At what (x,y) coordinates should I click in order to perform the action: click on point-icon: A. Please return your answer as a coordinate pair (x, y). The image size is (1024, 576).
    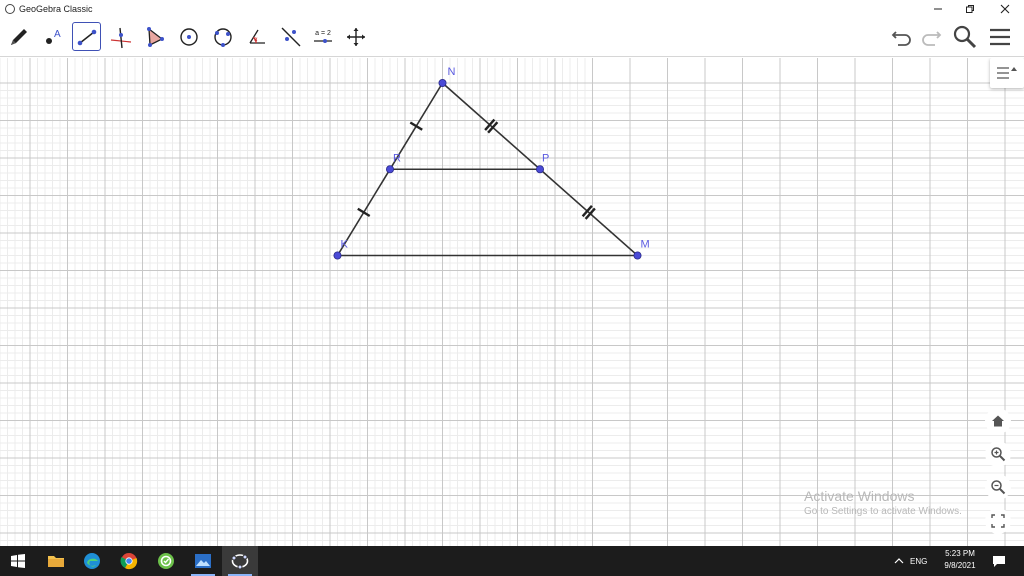
    Looking at the image, I should click on (53, 36).